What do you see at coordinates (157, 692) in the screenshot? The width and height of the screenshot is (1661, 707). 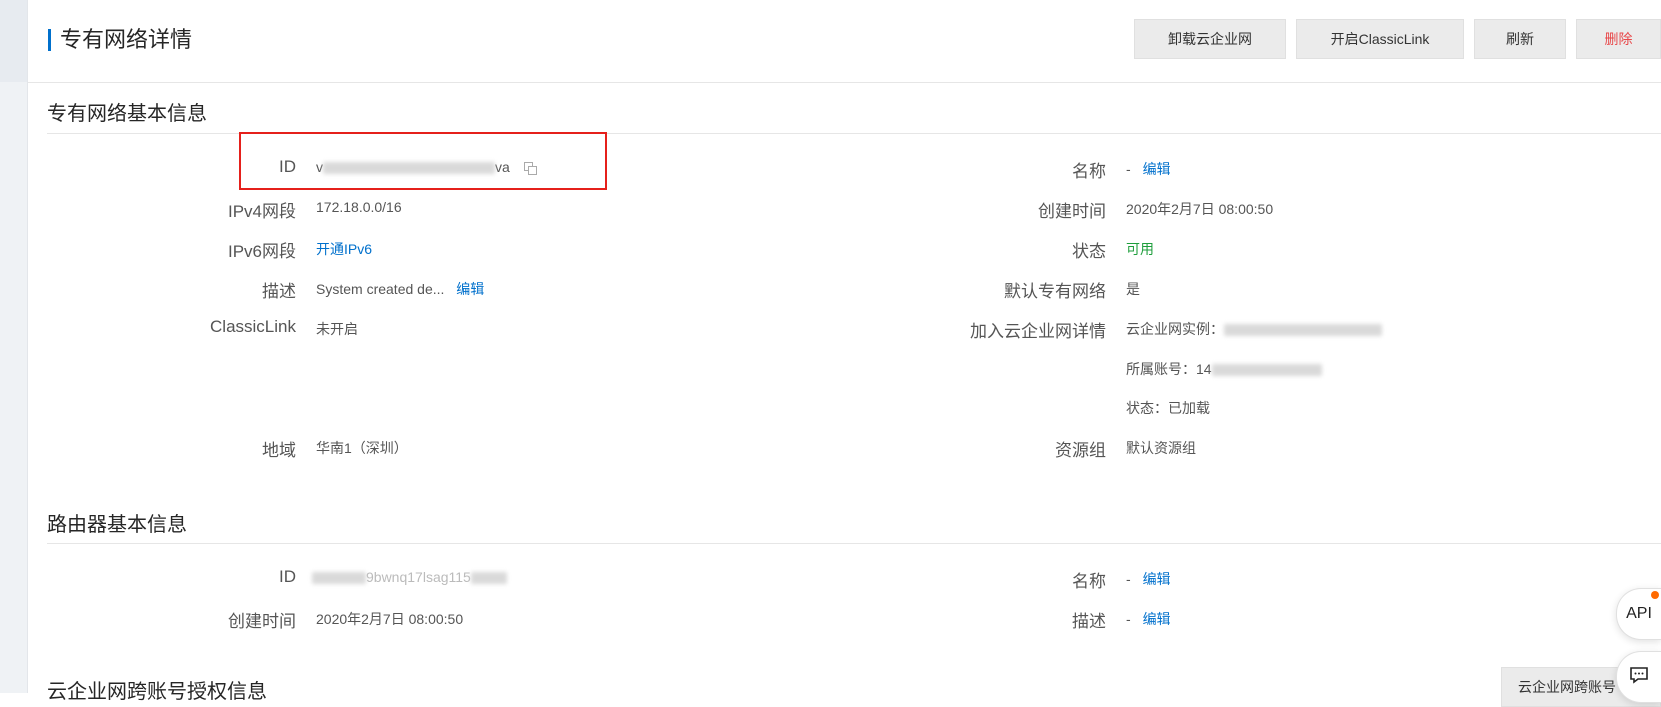 I see `cen-auth-section-title: 云企业网跨账号授权信息` at bounding box center [157, 692].